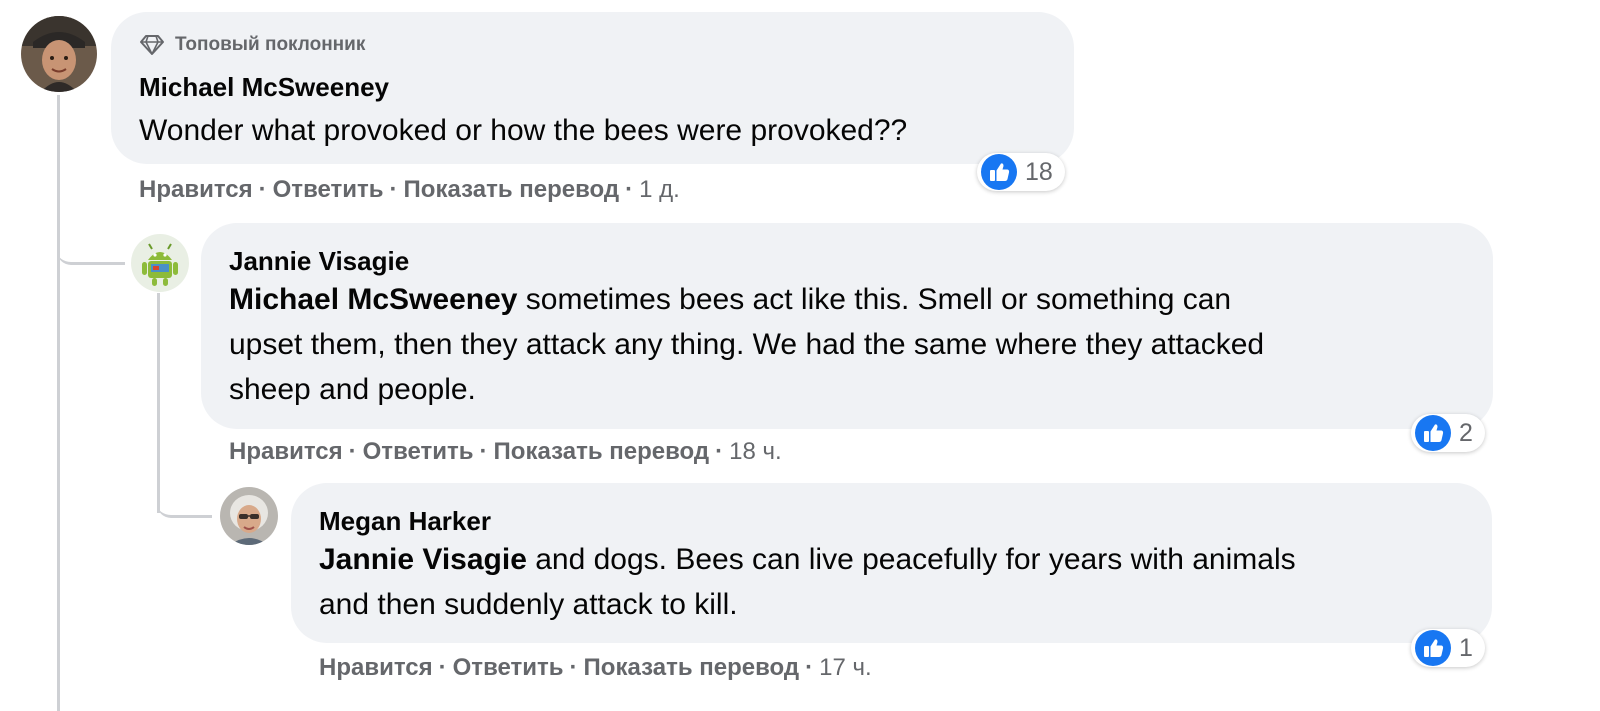 The image size is (1600, 711). Describe the element at coordinates (755, 452) in the screenshot. I see `timestamp: 18 ч.` at that location.